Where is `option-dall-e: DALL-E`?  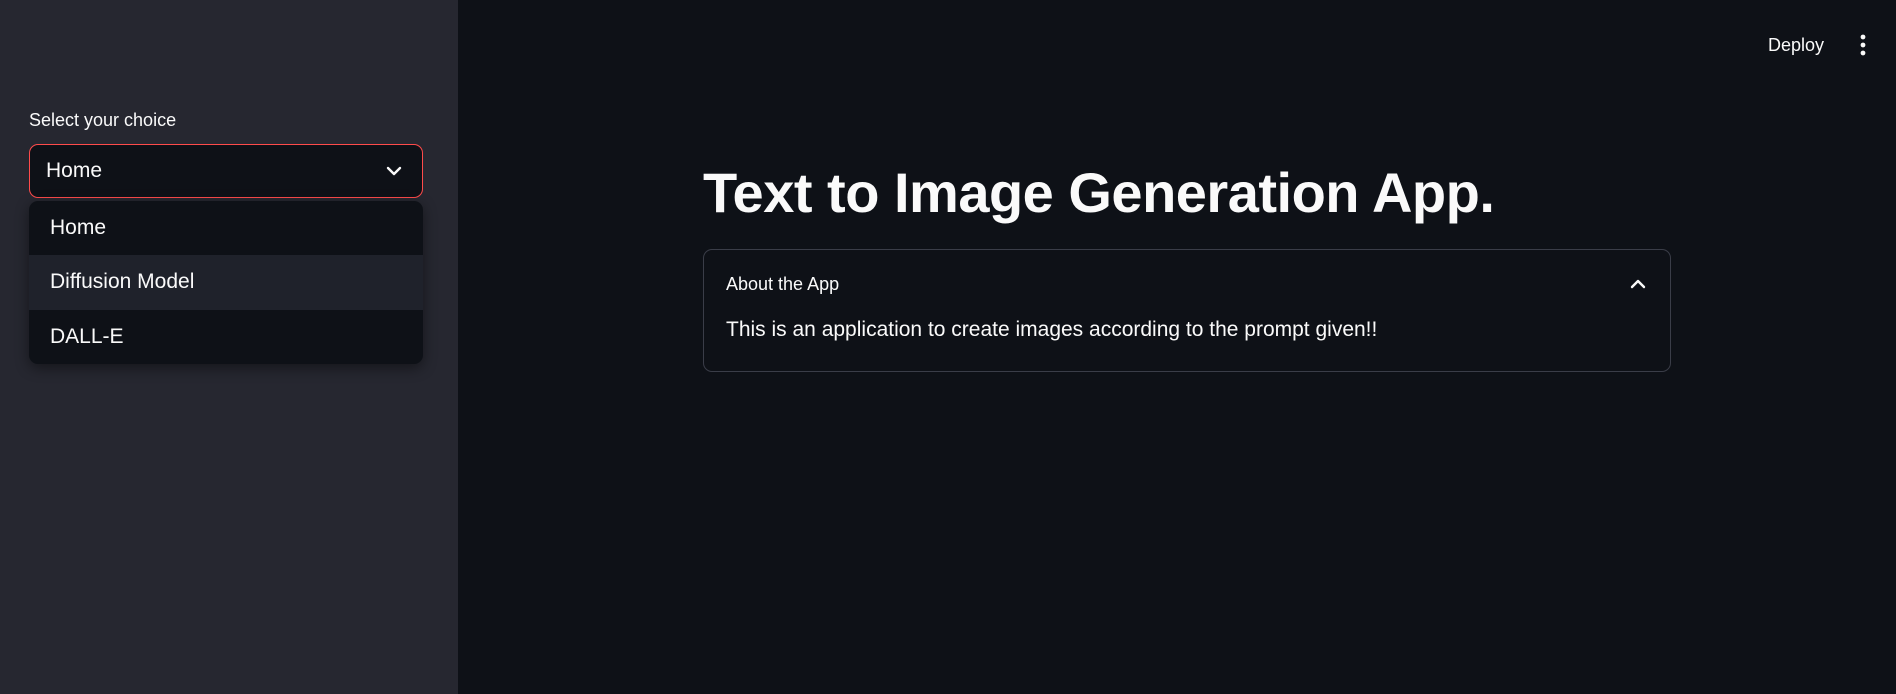
option-dall-e: DALL-E is located at coordinates (226, 337).